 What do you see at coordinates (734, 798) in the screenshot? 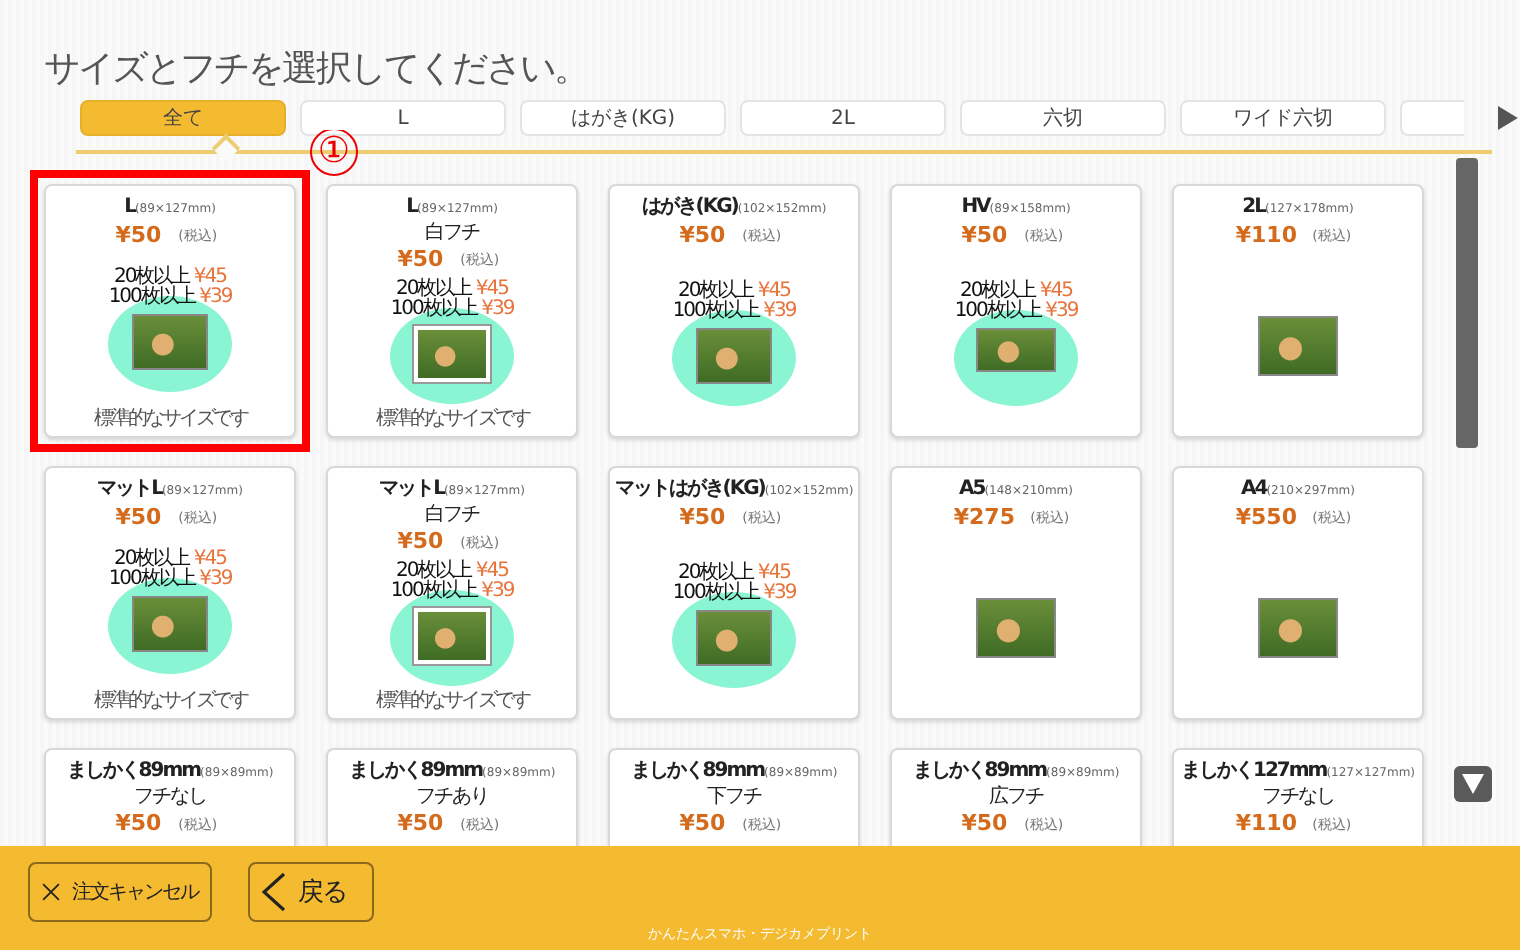
I see `border-type: 下フチ` at bounding box center [734, 798].